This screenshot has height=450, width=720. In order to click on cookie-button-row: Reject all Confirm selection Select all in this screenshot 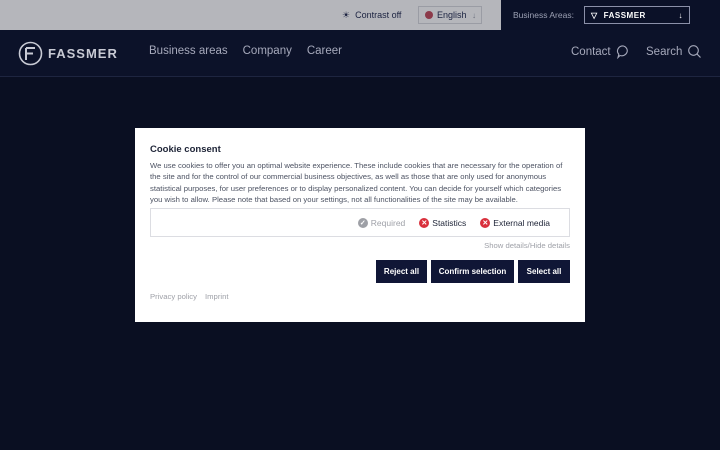, I will do `click(473, 271)`.